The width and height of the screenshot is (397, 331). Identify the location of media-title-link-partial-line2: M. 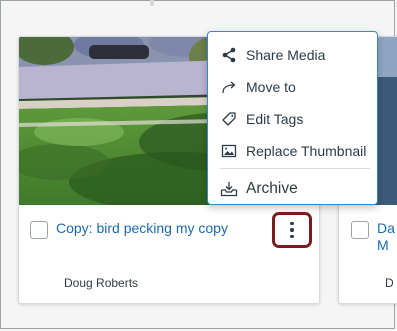
(383, 245).